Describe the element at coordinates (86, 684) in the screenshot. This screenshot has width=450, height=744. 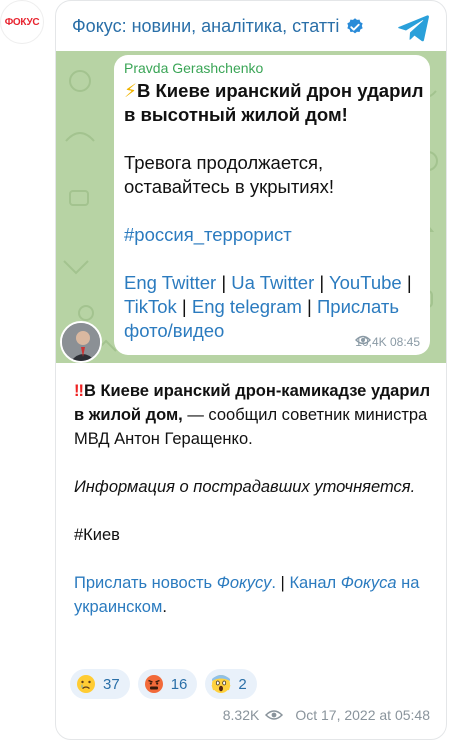
I see `crying-face-icon` at that location.